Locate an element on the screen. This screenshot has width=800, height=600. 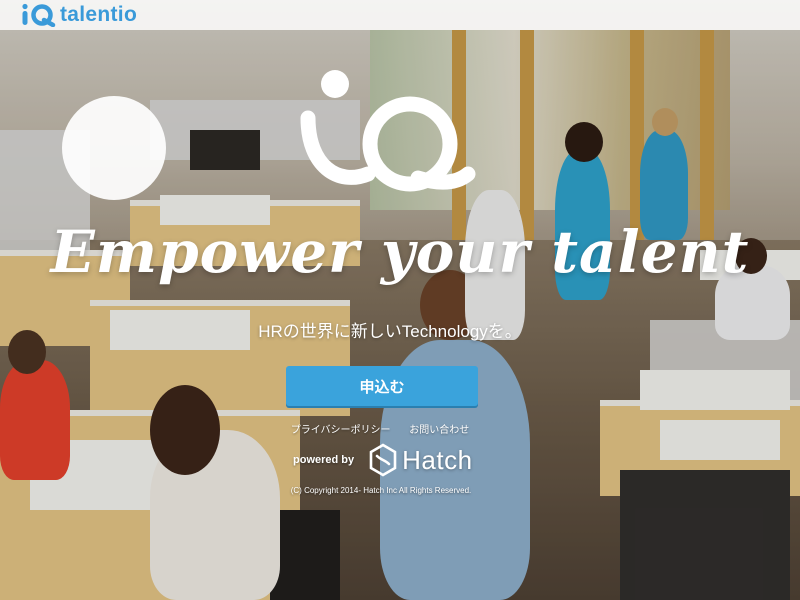
powered-by: powered by Hatch is located at coordinates (383, 460).